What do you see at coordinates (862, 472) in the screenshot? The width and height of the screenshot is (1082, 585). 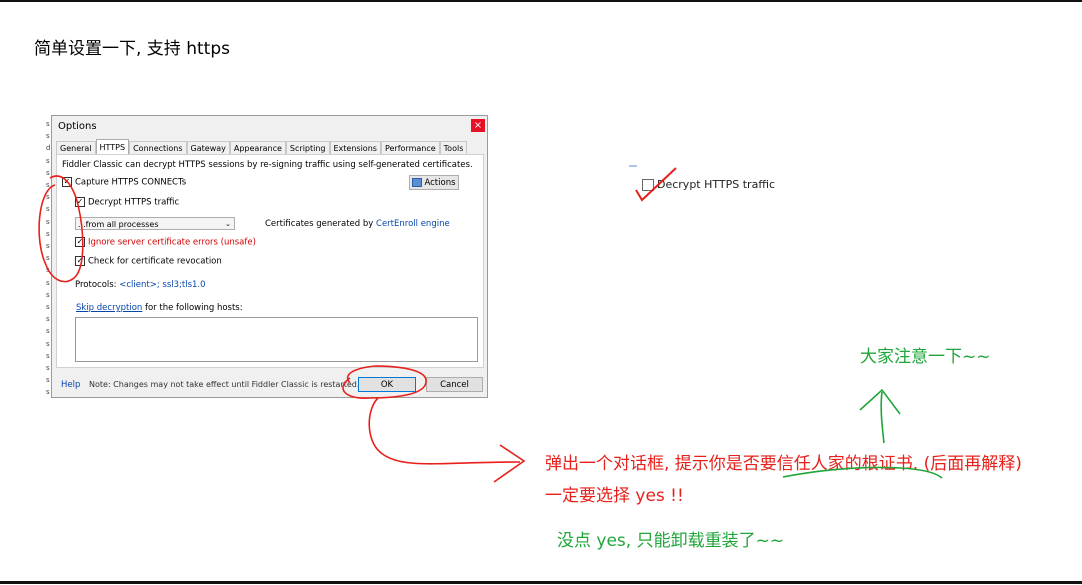 I see `green-underline-mark` at bounding box center [862, 472].